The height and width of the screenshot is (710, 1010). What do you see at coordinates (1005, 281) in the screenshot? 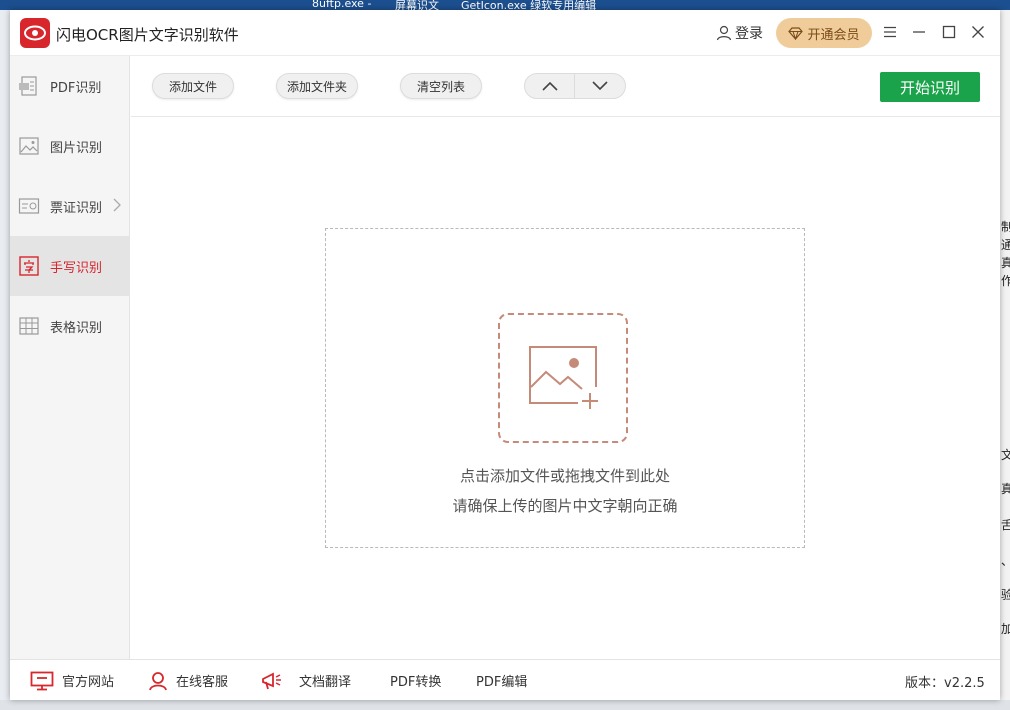
I see `background-char: 作` at bounding box center [1005, 281].